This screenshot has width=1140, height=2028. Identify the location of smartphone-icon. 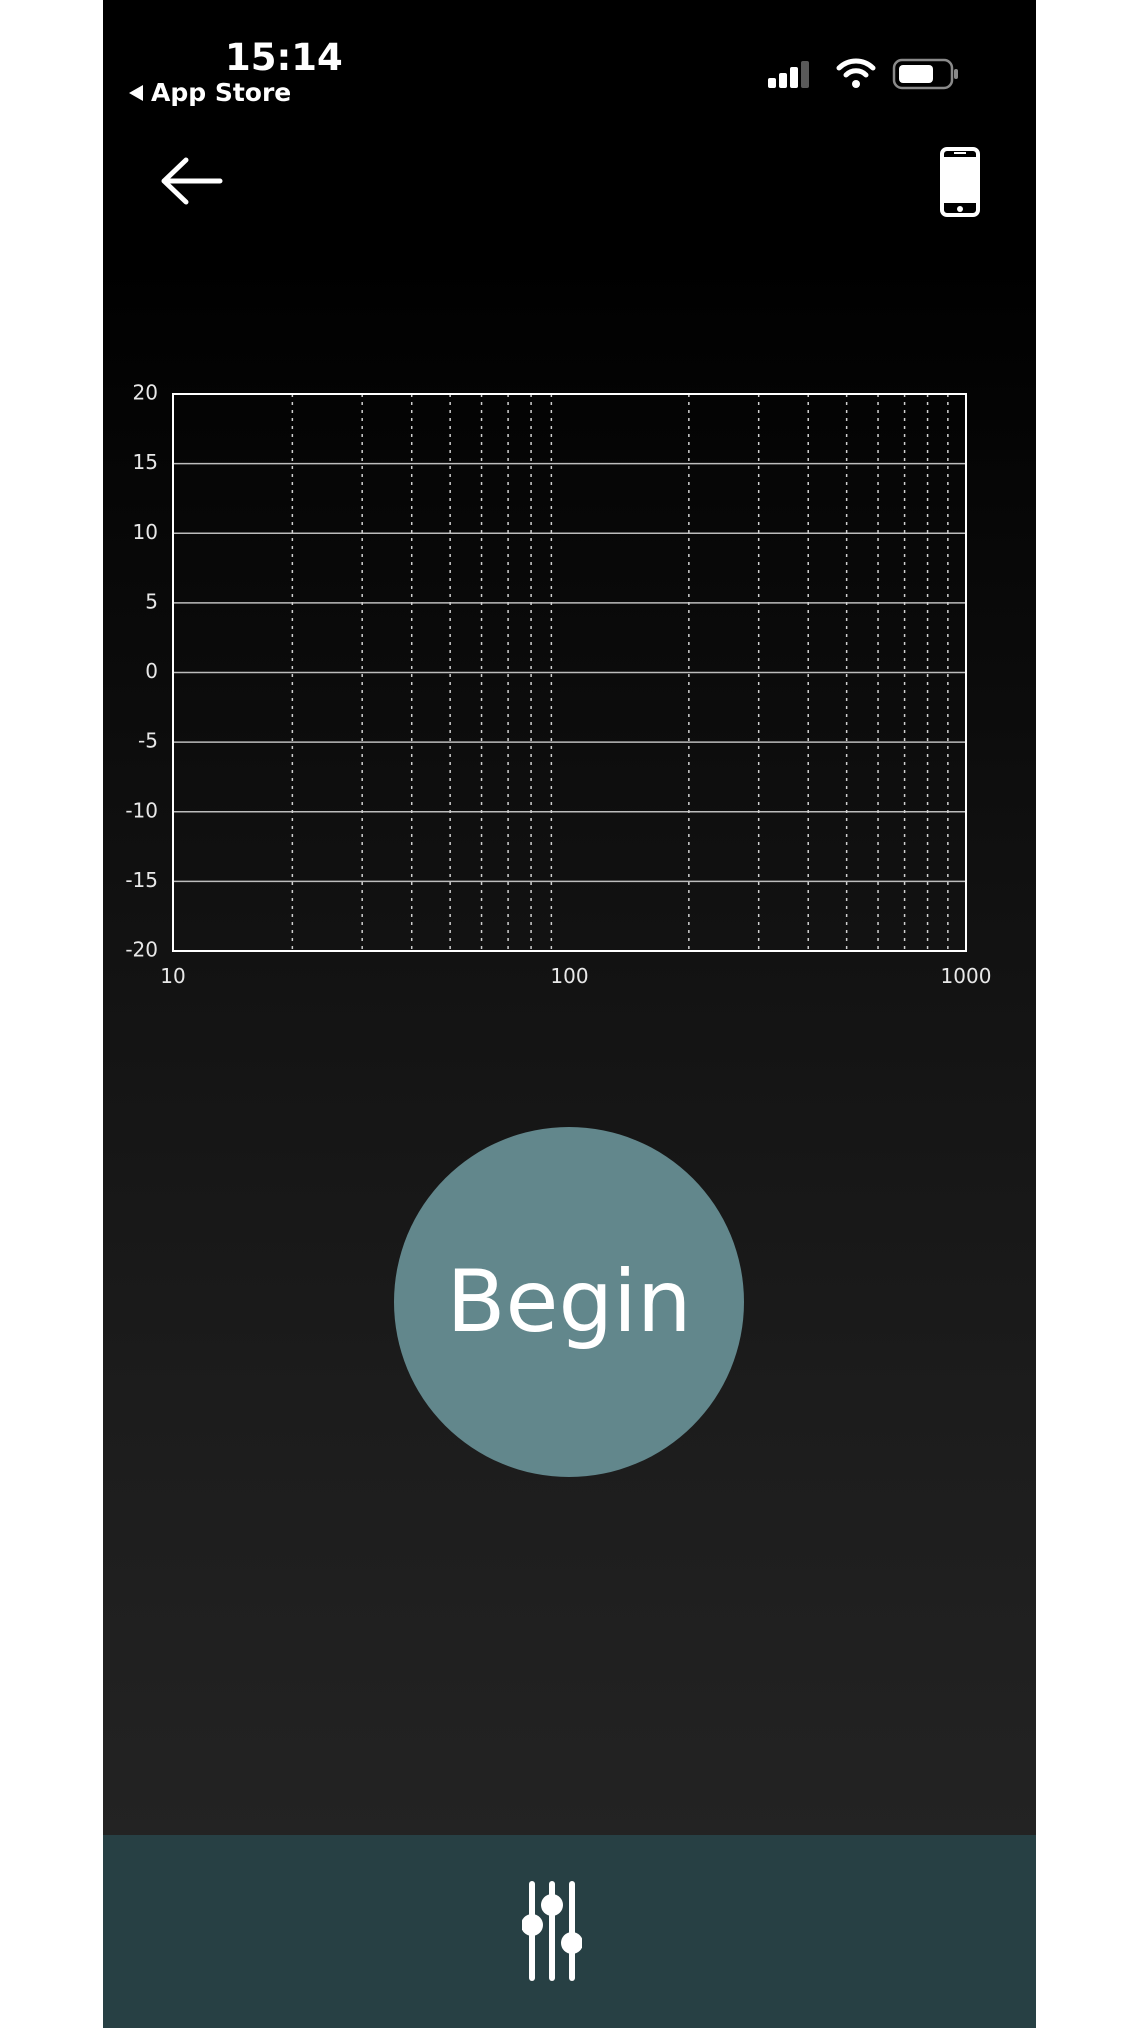
(960, 182).